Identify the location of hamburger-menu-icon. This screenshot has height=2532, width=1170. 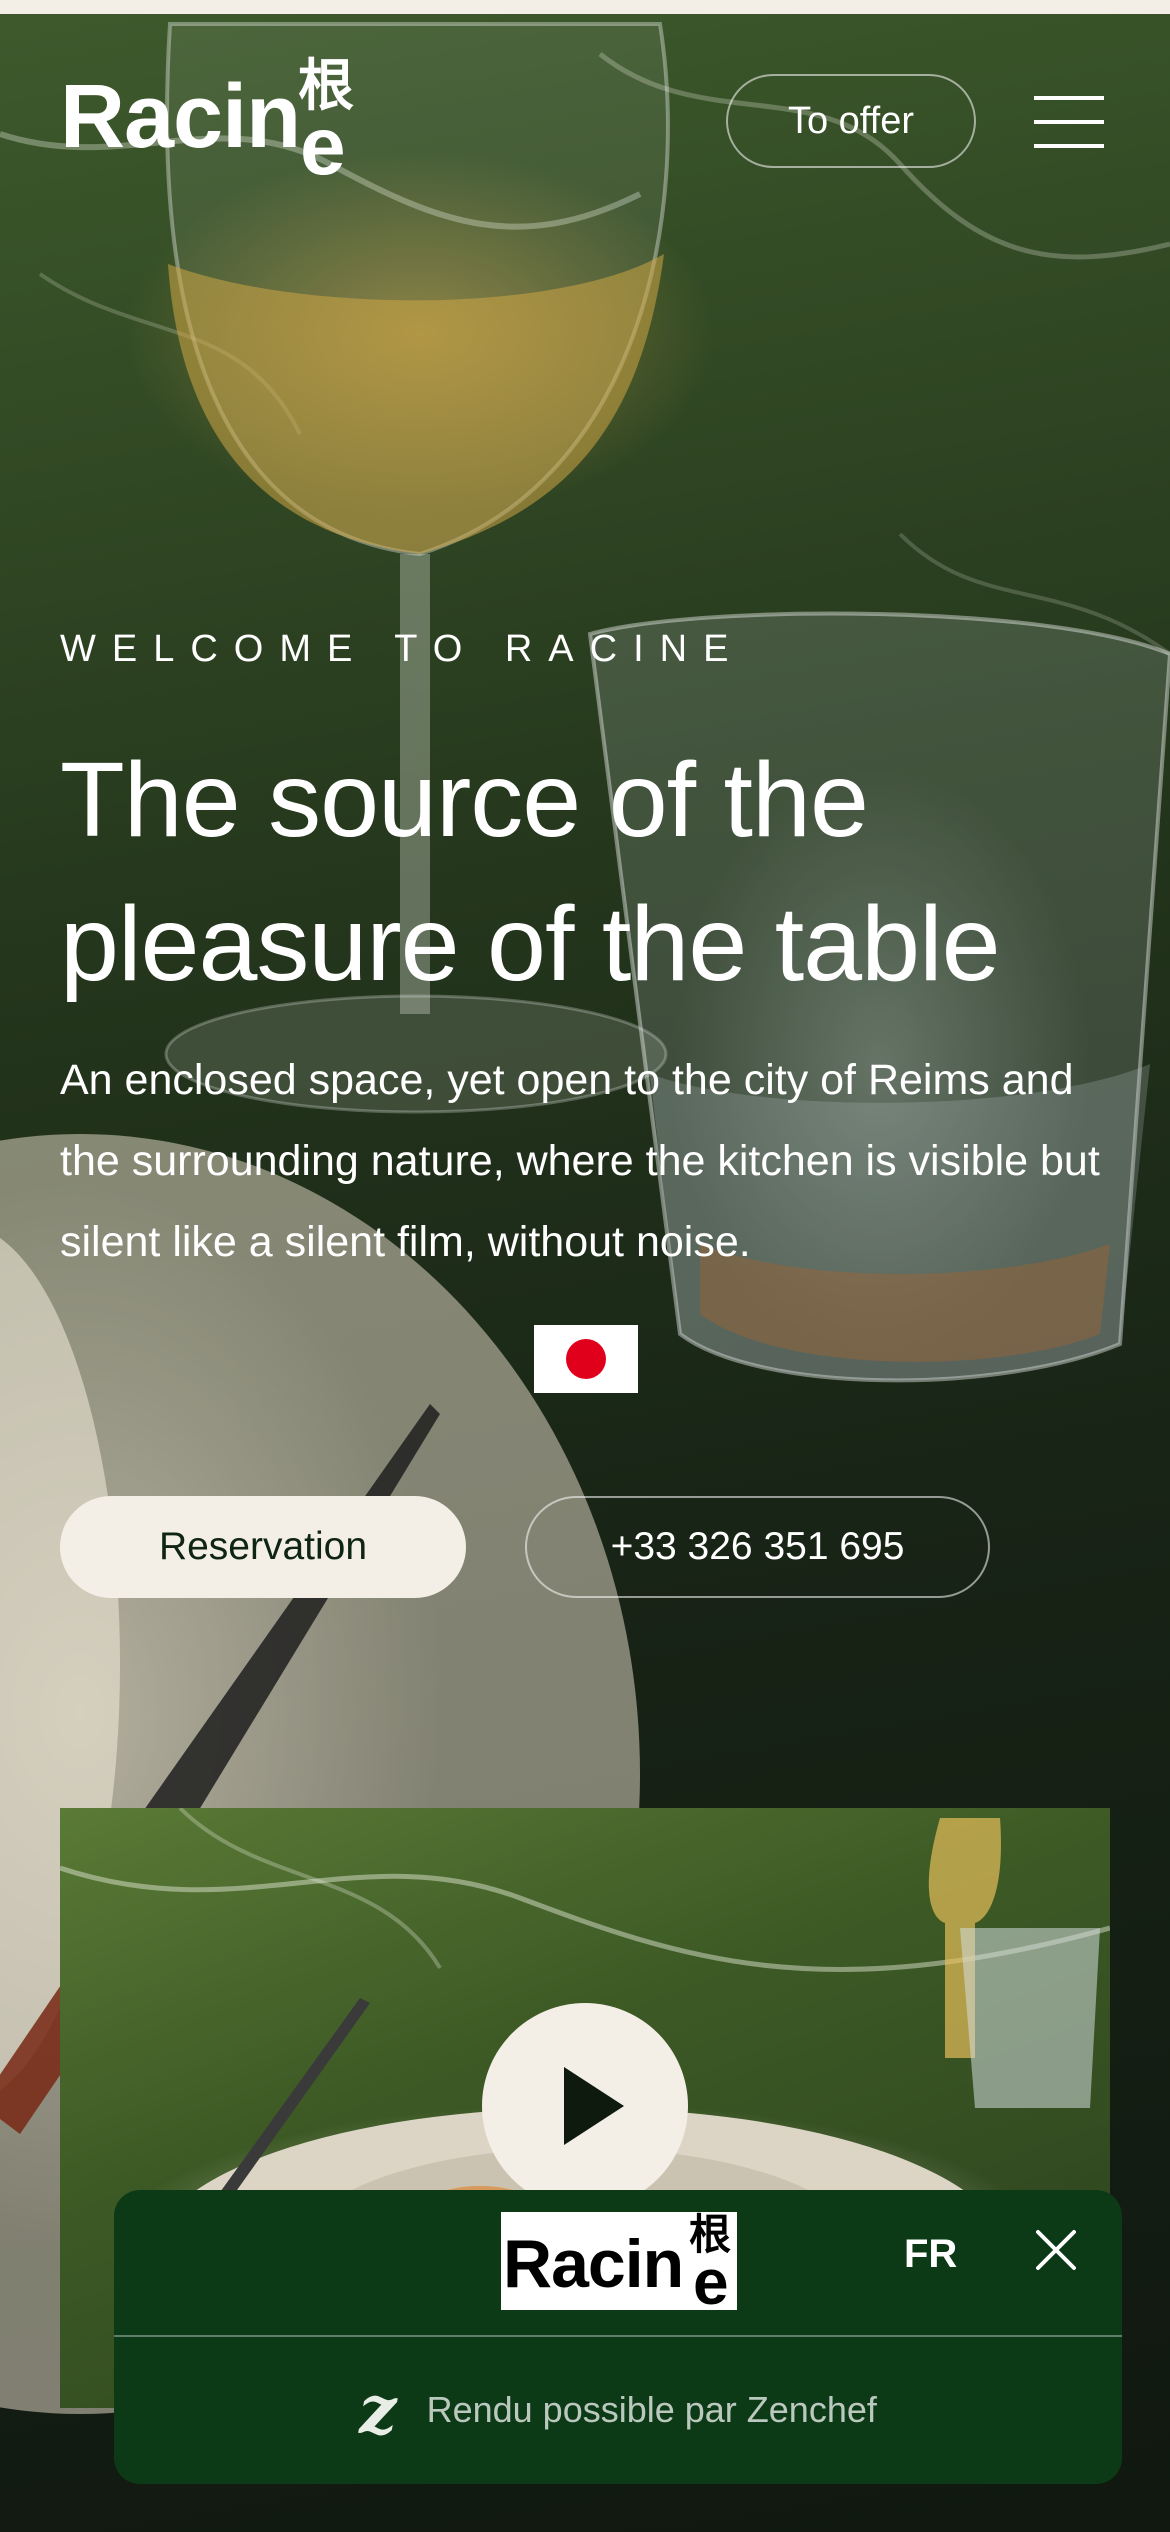
(1069, 122).